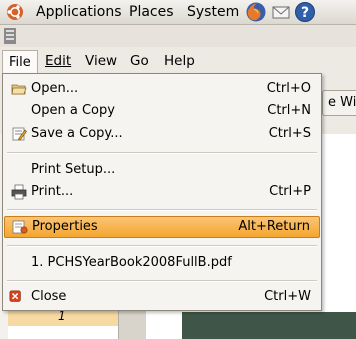  I want to click on menu-item-accel: Ctrl+N, so click(289, 110).